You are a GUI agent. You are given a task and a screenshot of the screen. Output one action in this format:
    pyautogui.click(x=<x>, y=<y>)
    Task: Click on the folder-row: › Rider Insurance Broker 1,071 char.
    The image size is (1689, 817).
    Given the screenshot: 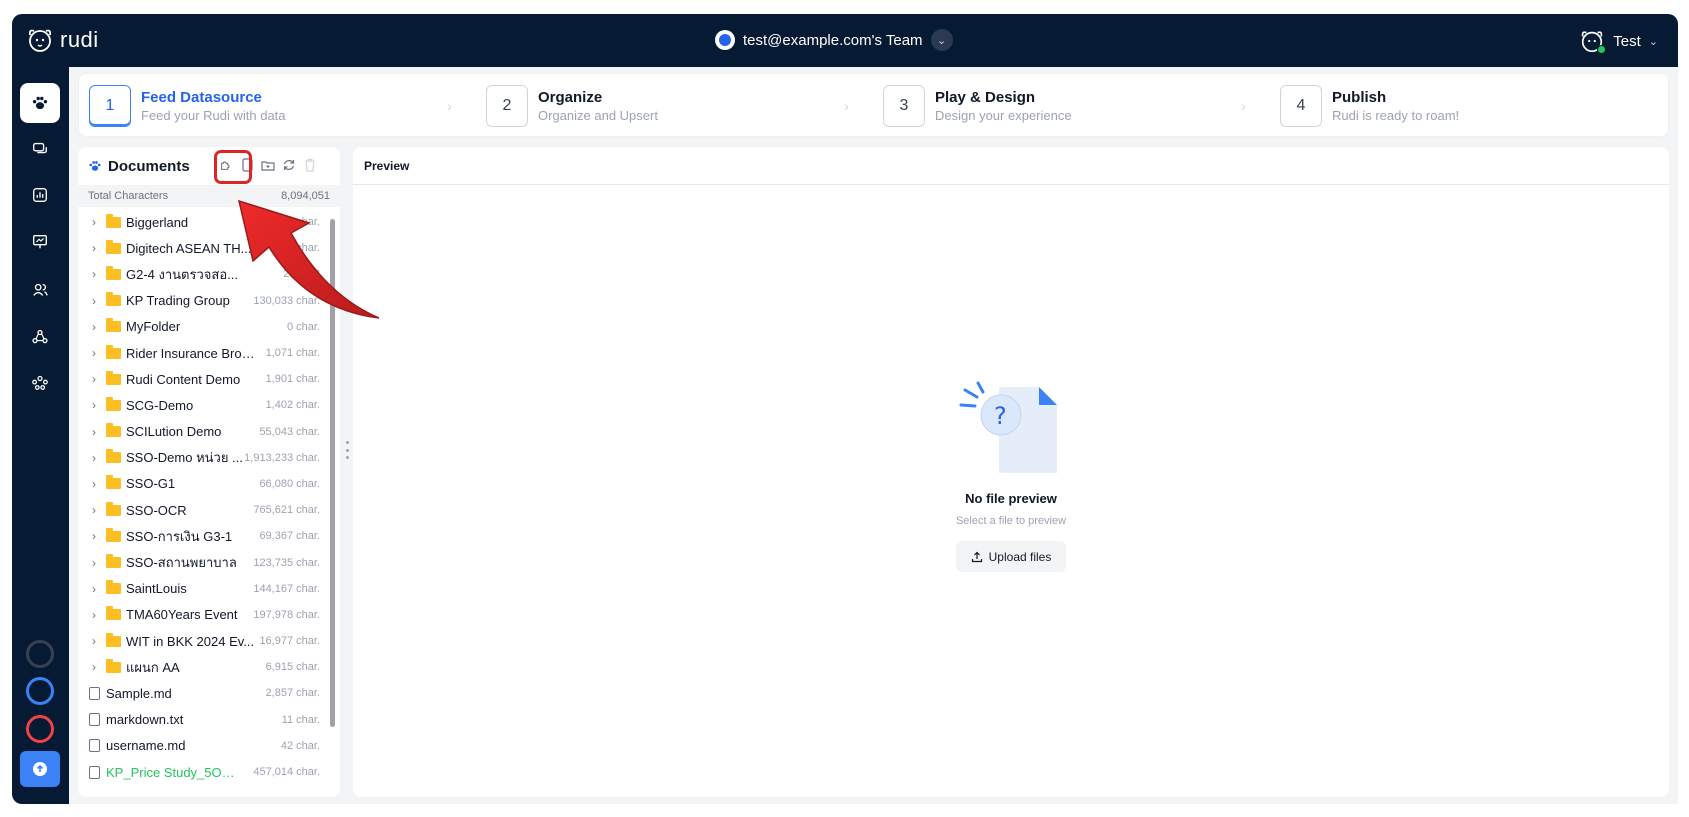 What is the action you would take?
    pyautogui.click(x=203, y=353)
    